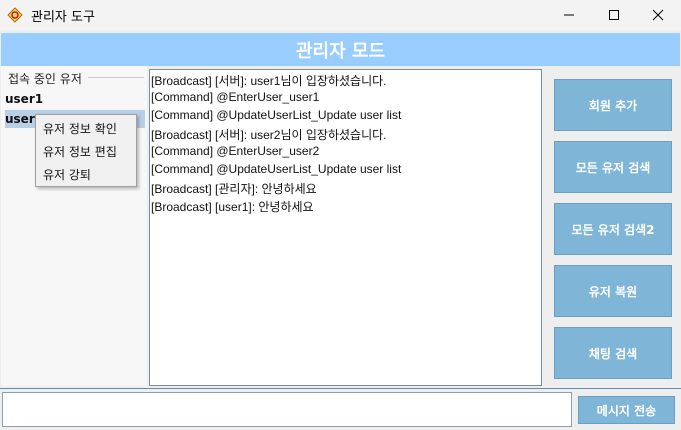  What do you see at coordinates (234, 189) in the screenshot?
I see `chat-line: [Broadcast] [관리자]: 안녕하세요` at bounding box center [234, 189].